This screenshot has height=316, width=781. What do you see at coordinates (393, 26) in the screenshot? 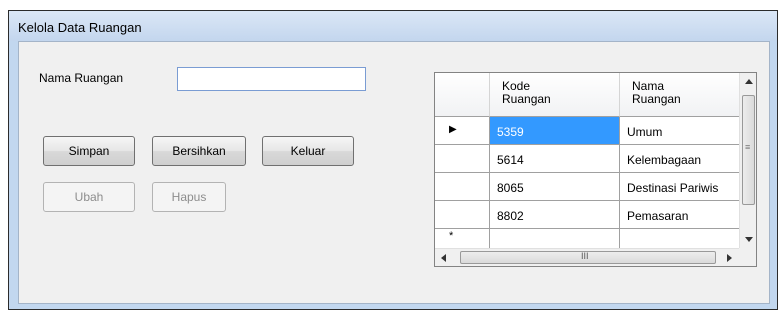
I see `title-bar: Kelola Data Ruangan` at bounding box center [393, 26].